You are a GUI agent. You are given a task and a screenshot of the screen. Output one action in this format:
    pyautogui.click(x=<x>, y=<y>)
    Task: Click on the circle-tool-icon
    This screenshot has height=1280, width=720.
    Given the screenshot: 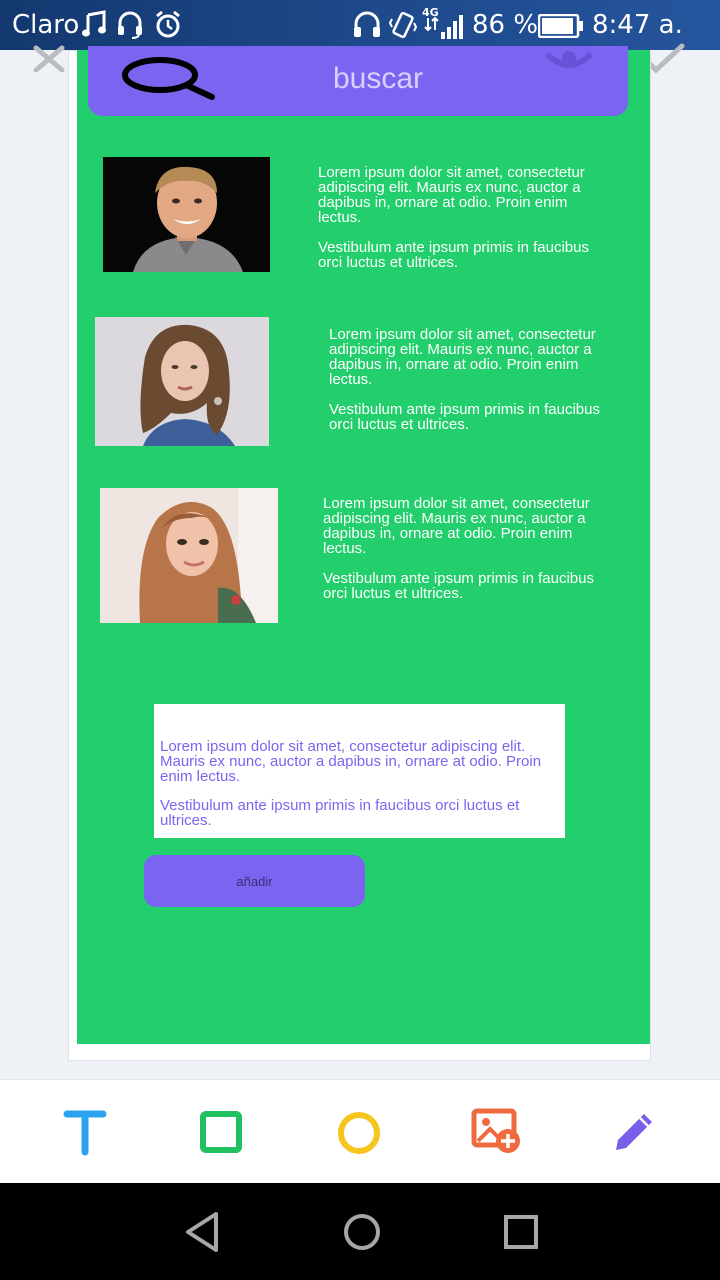 What is the action you would take?
    pyautogui.click(x=359, y=1135)
    